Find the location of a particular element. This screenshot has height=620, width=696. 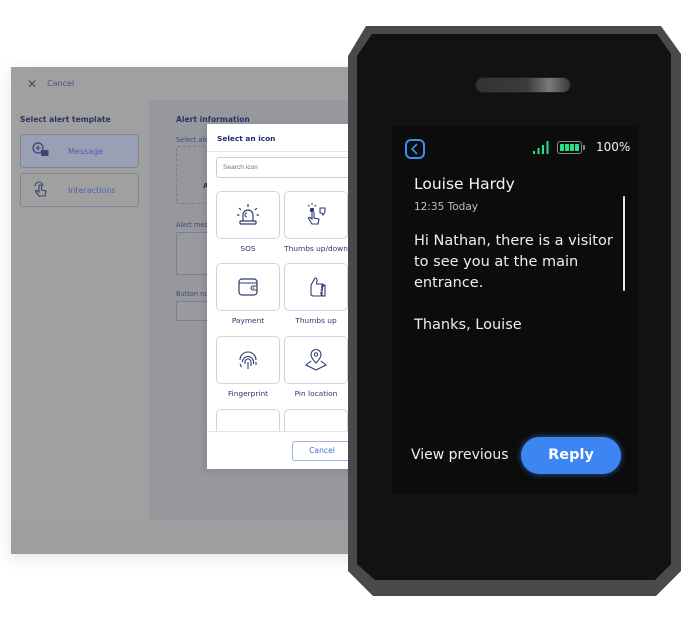

icon-tile-sos is located at coordinates (248, 215).